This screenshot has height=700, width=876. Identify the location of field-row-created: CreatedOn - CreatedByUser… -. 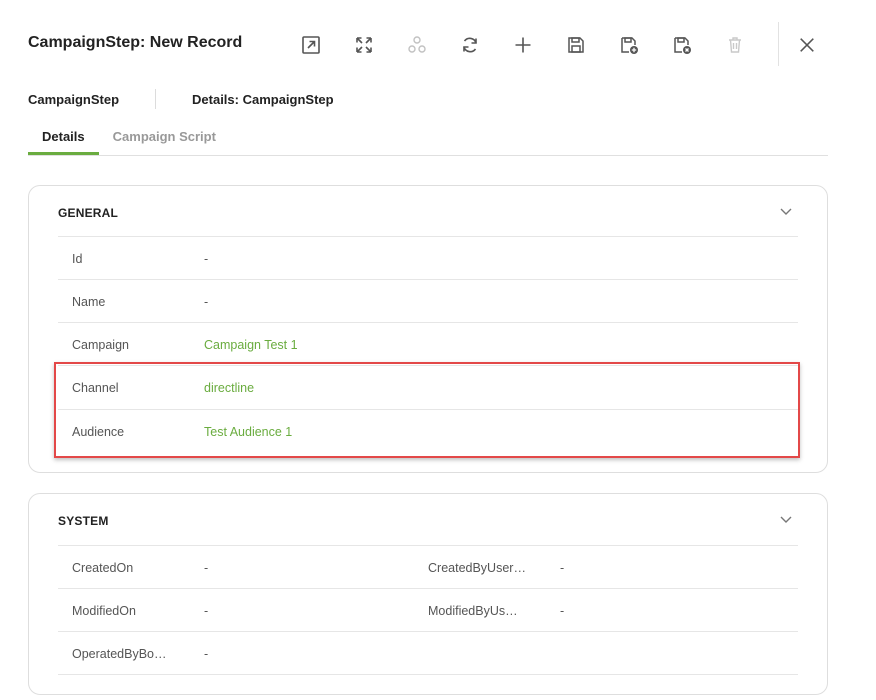
(428, 567).